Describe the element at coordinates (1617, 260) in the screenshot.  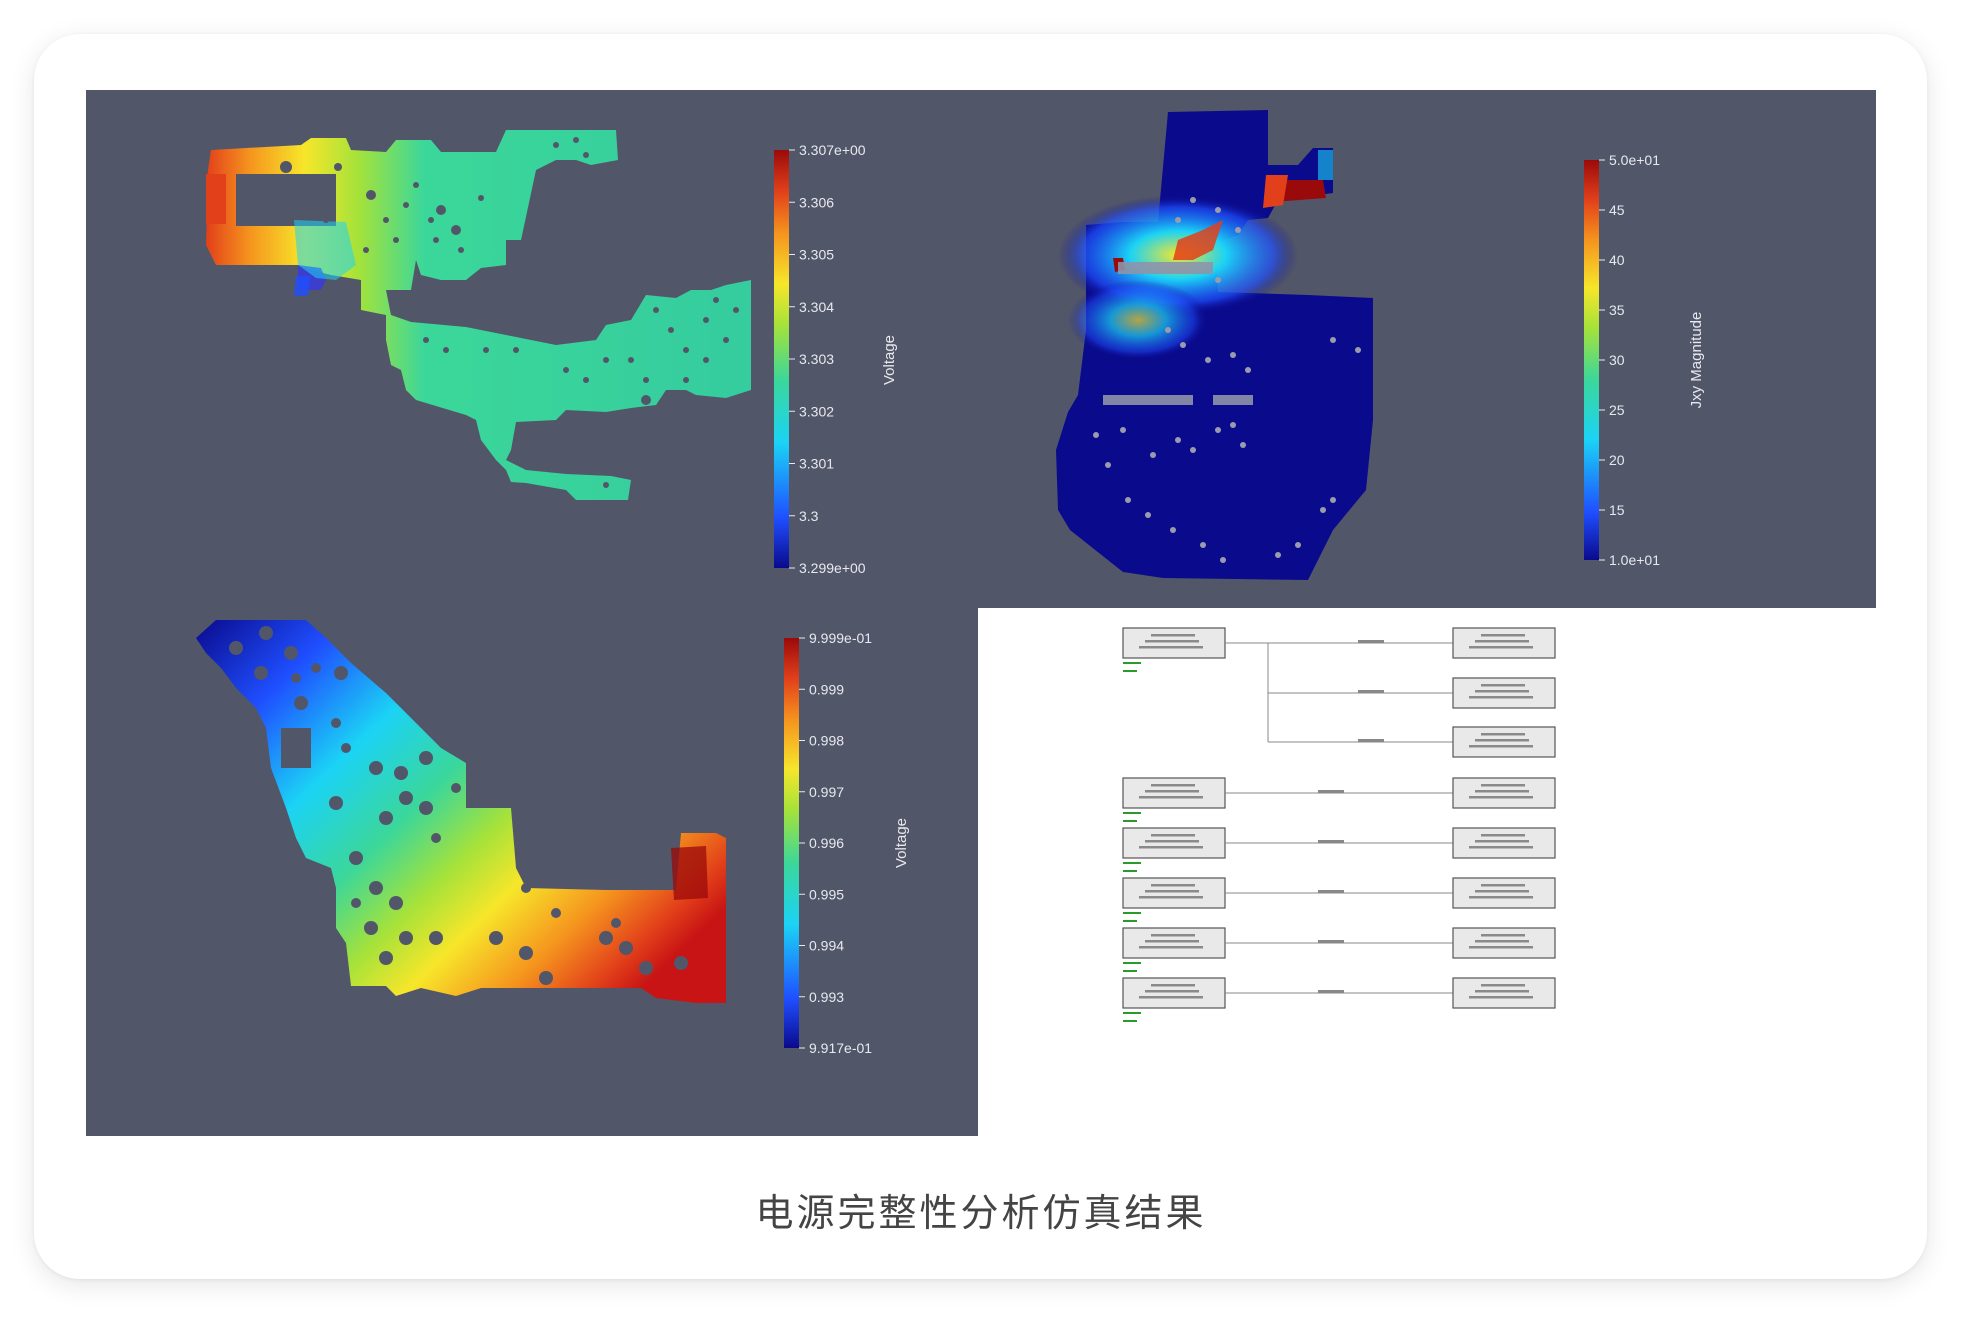
I see `colorbar-tick-label: 40` at that location.